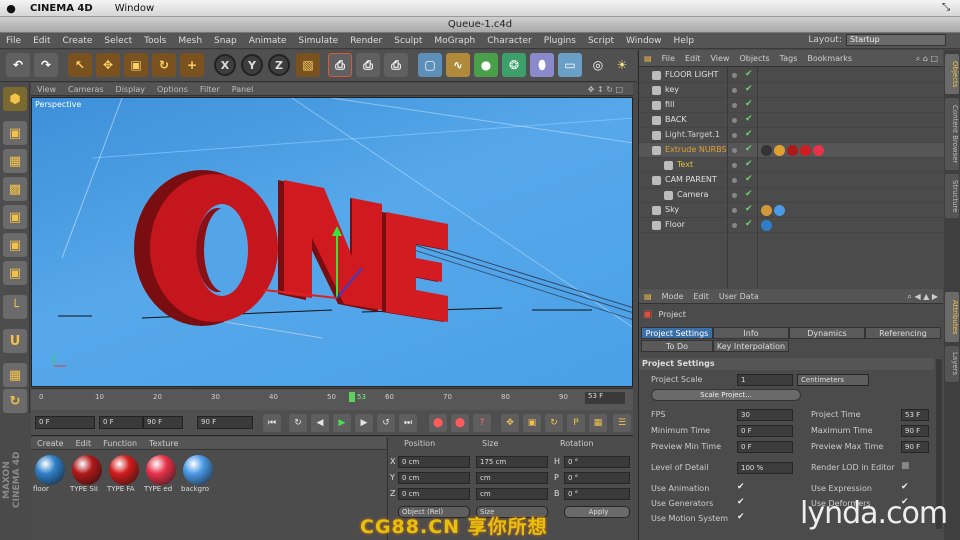 The height and width of the screenshot is (540, 960). Describe the element at coordinates (364, 423) in the screenshot. I see `next-frame-icon: ▶` at that location.